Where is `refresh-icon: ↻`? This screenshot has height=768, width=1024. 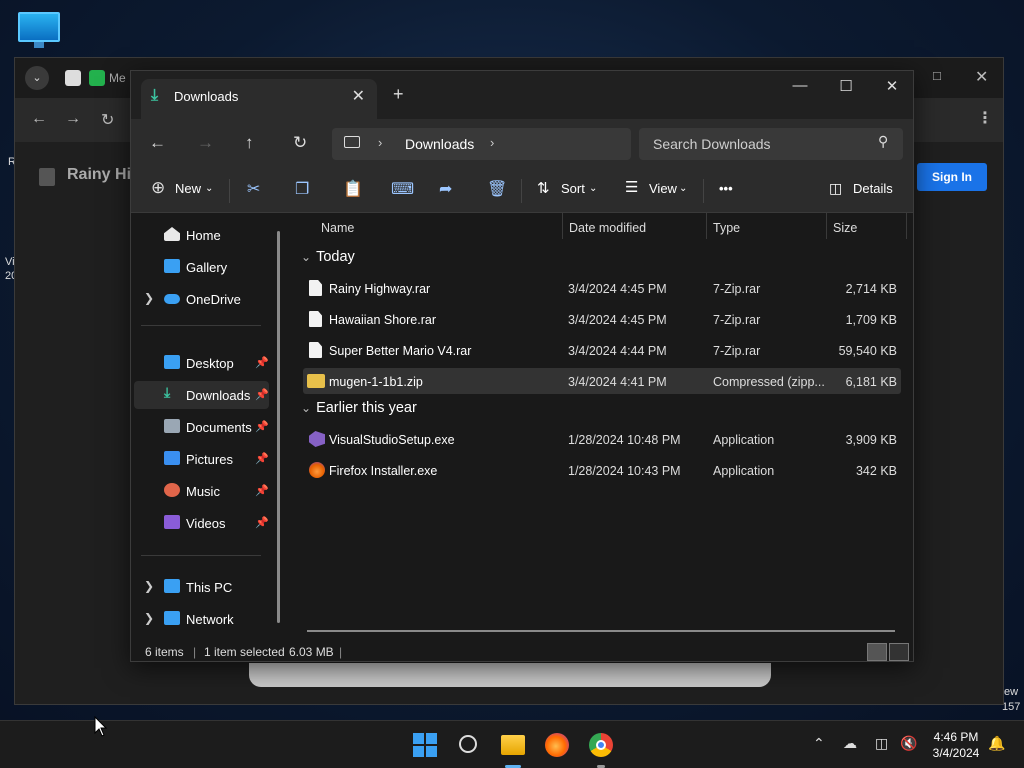 refresh-icon: ↻ is located at coordinates (300, 143).